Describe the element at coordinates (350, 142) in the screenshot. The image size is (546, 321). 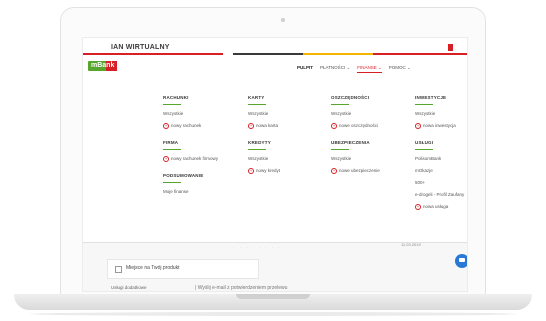
I see `ubezpieczenia-title: UBEZPIECZENIA` at that location.